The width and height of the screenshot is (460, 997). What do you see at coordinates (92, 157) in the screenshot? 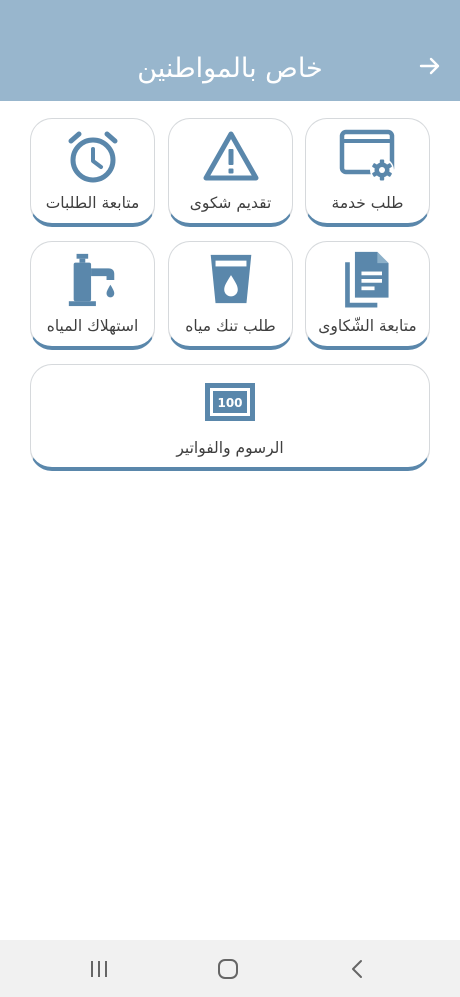
I see `alarm-clock-icon` at bounding box center [92, 157].